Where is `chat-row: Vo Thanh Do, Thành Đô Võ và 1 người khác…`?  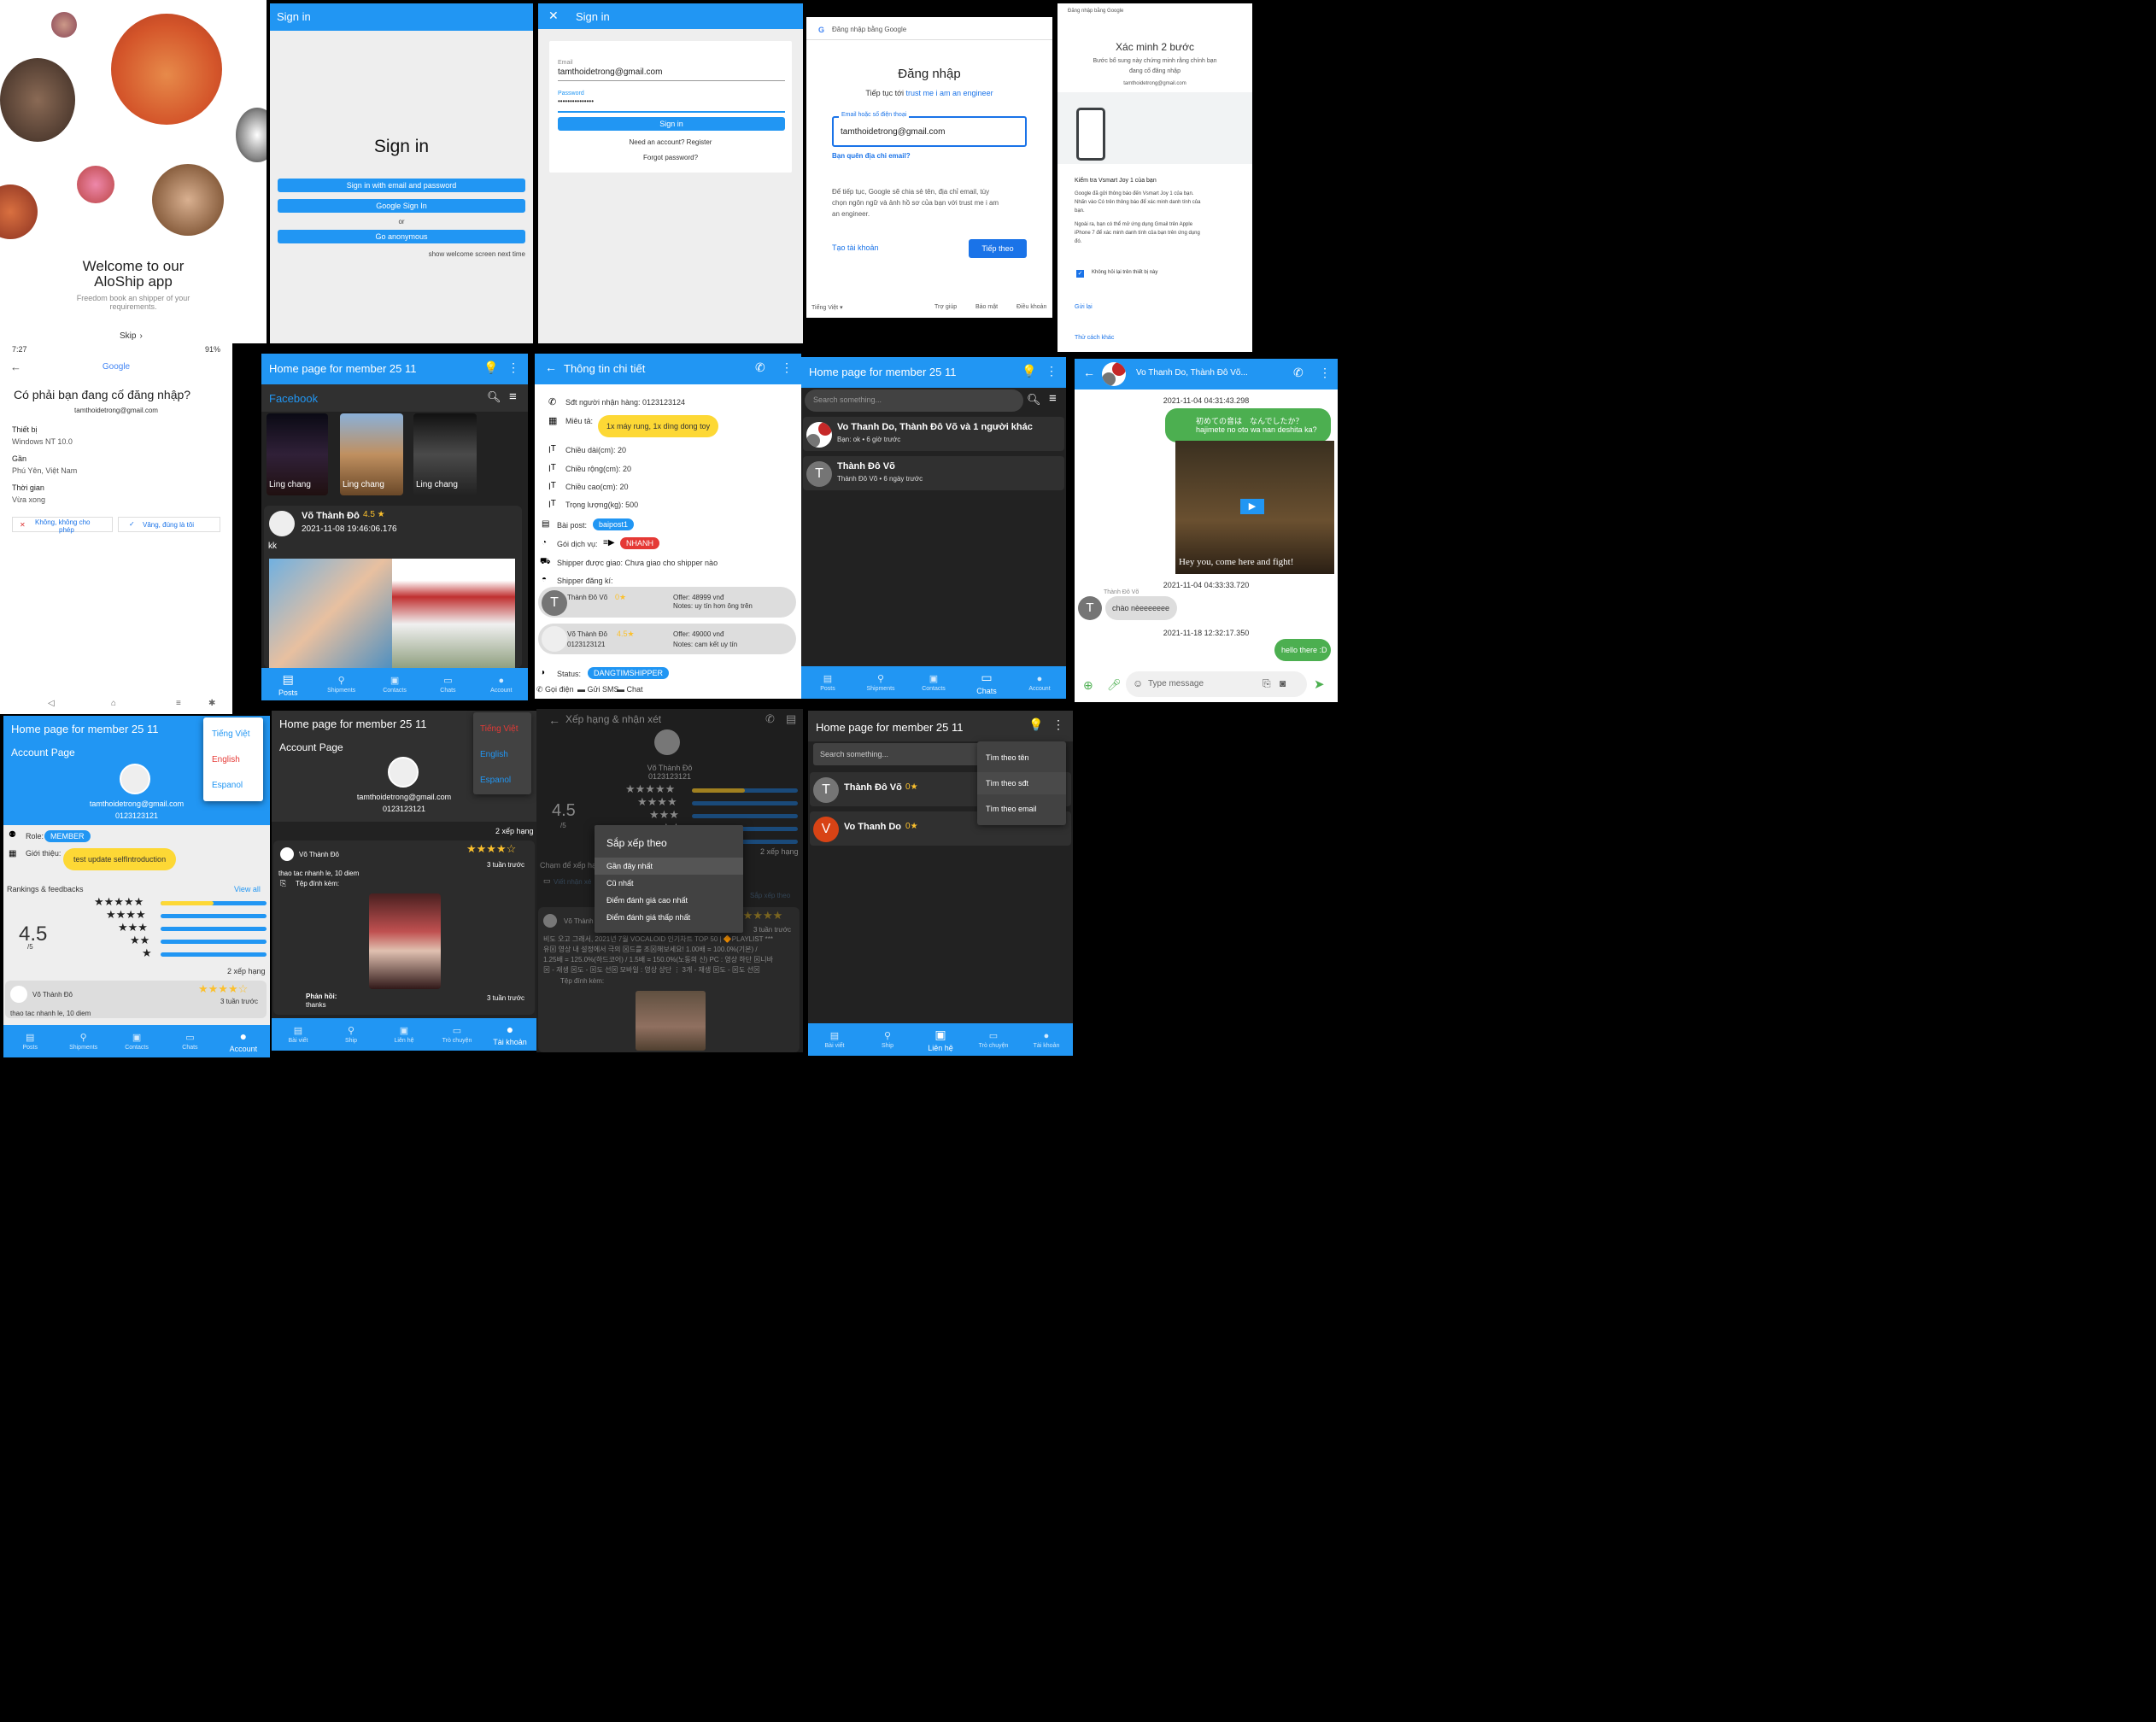 chat-row: Vo Thanh Do, Thành Đô Võ và 1 người khác… is located at coordinates (934, 434).